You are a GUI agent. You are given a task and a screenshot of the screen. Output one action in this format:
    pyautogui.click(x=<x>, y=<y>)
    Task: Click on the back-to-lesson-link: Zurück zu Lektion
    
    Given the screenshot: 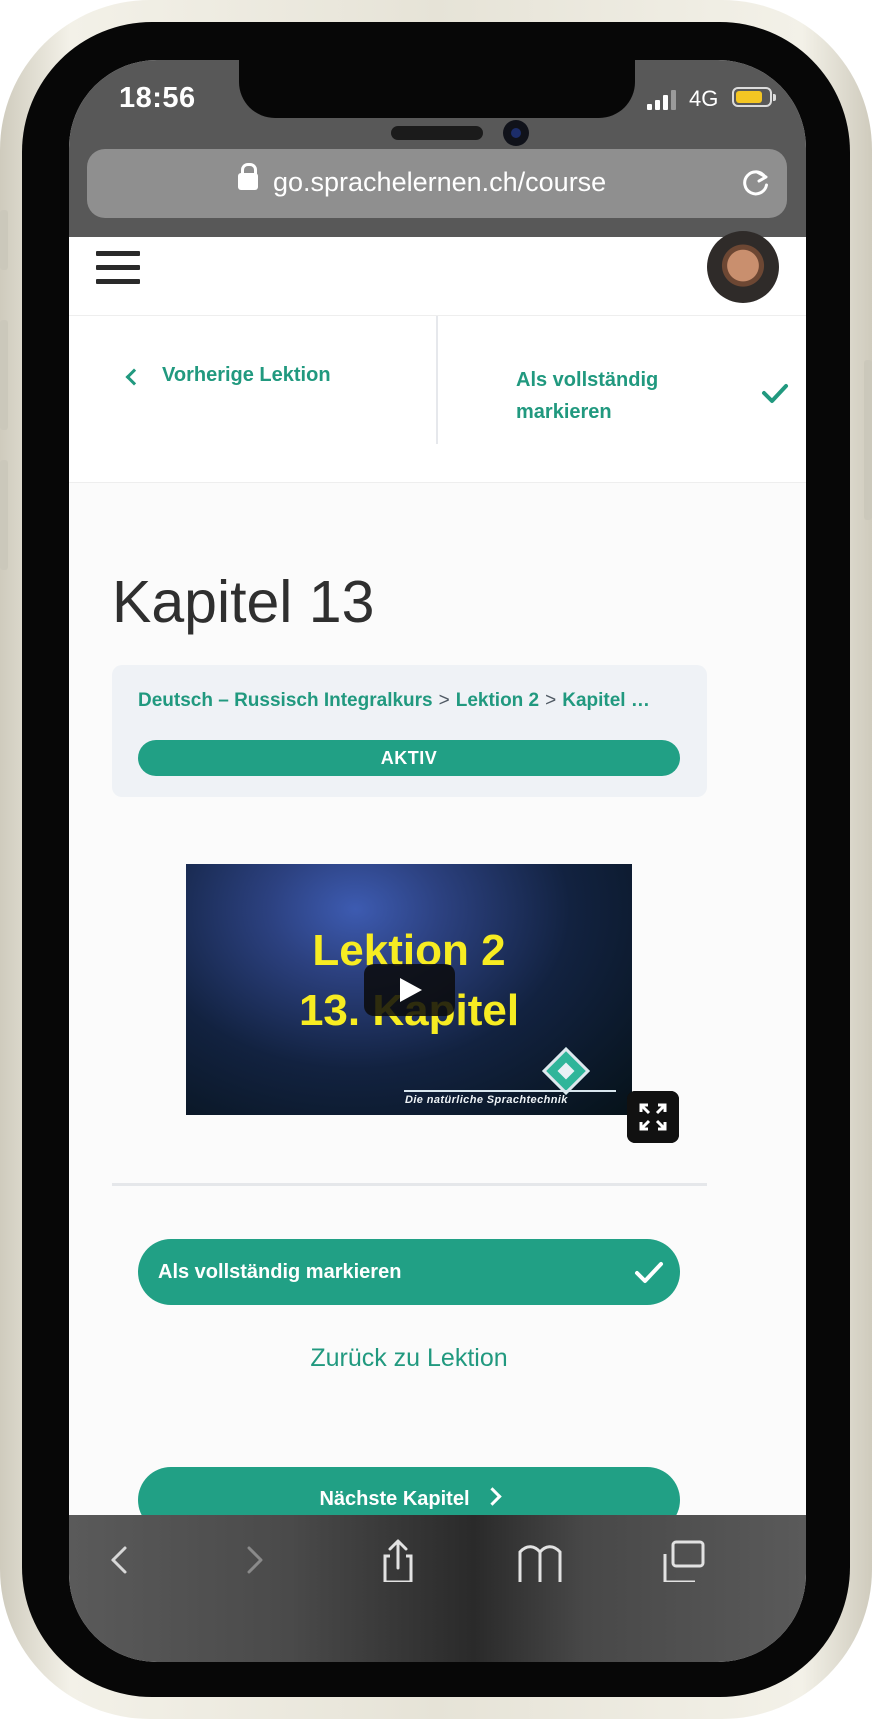 What is the action you would take?
    pyautogui.click(x=409, y=1358)
    